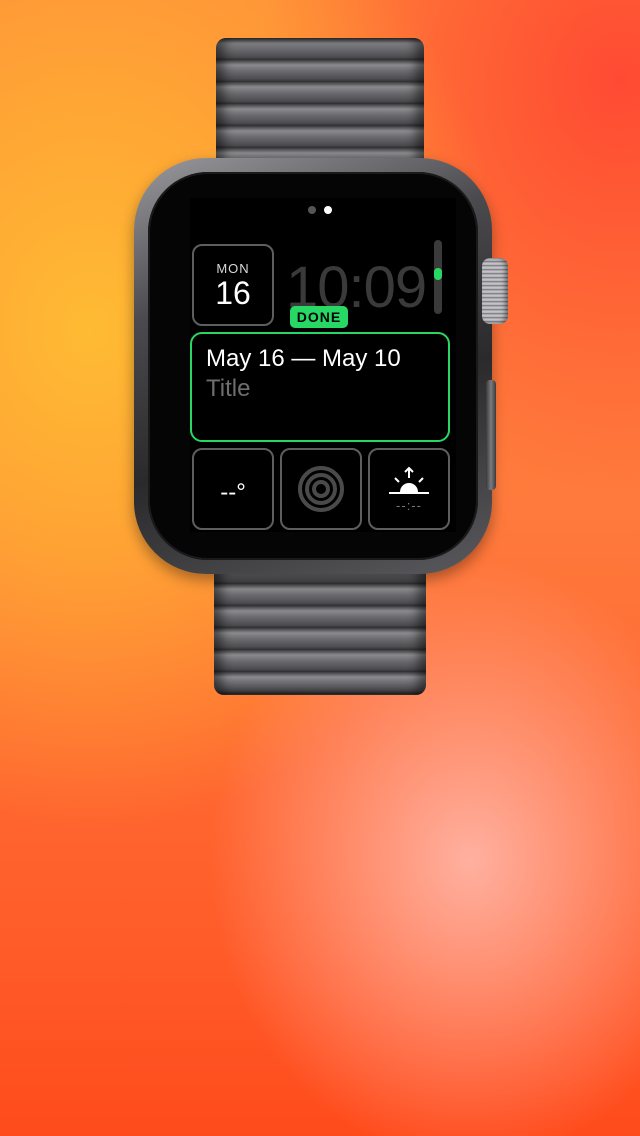 The image size is (640, 1136). I want to click on complication-subtitle: Title, so click(228, 388).